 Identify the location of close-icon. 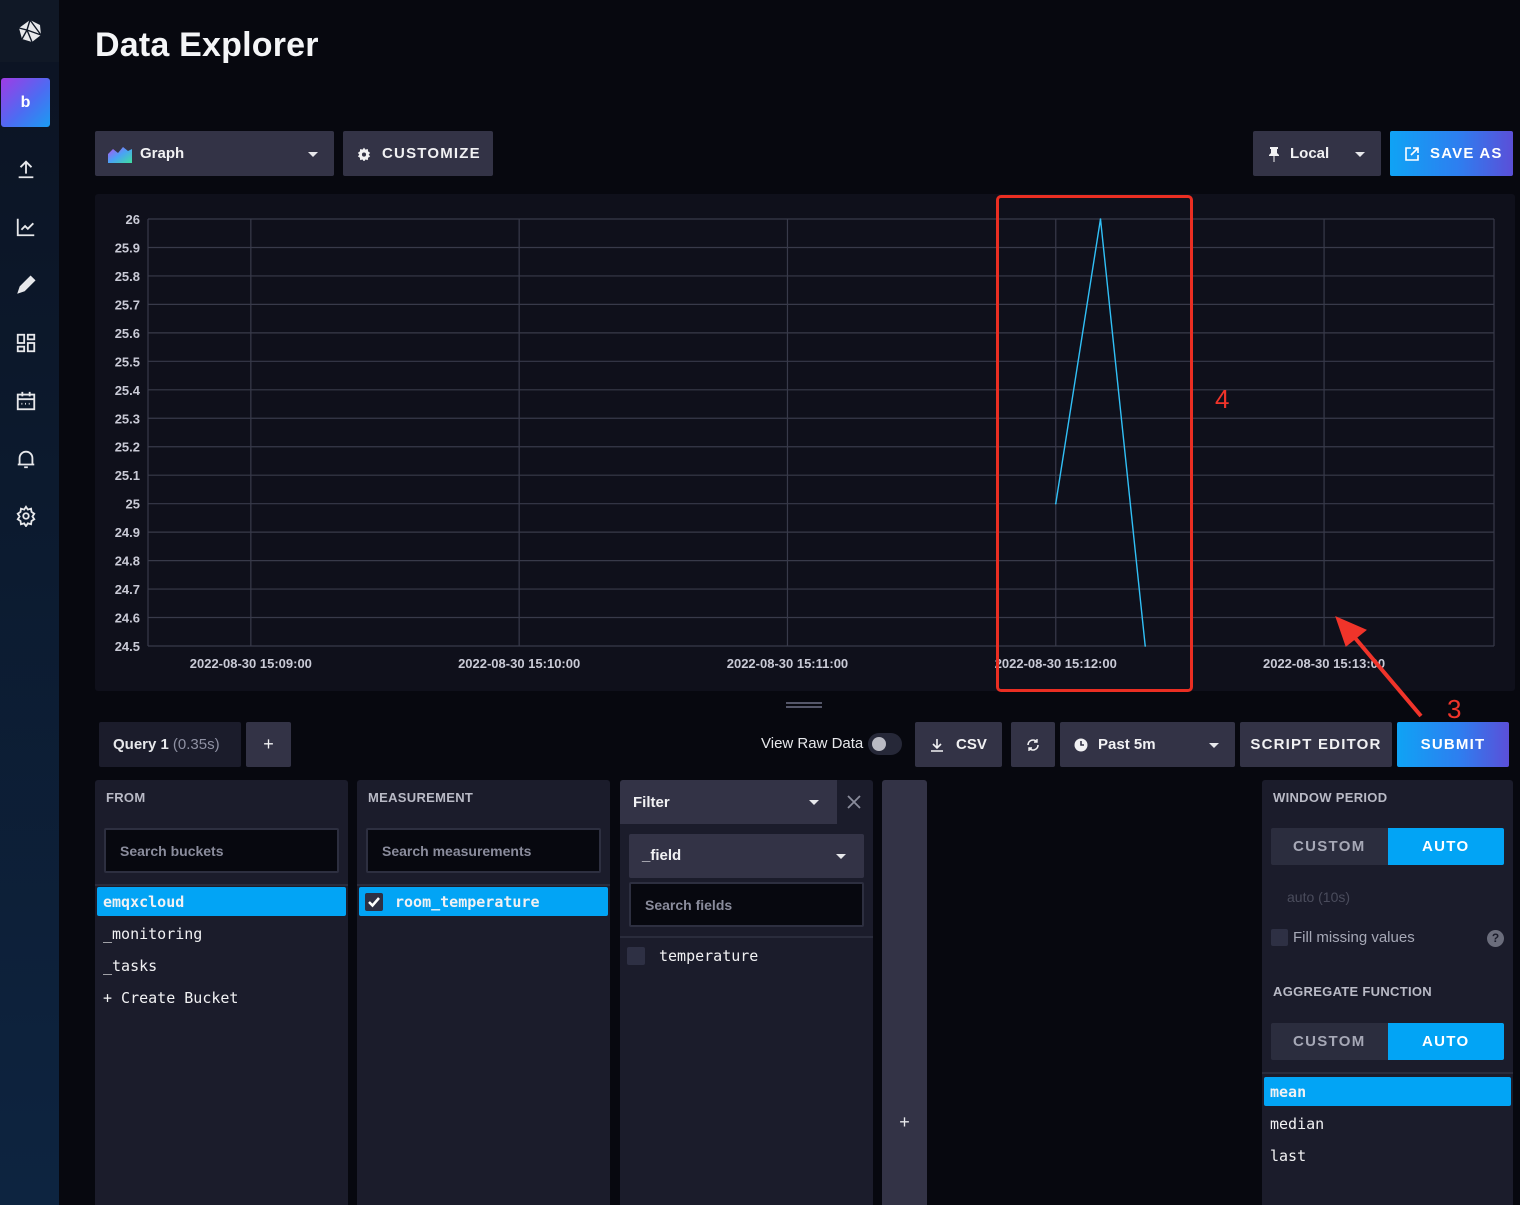
(854, 802).